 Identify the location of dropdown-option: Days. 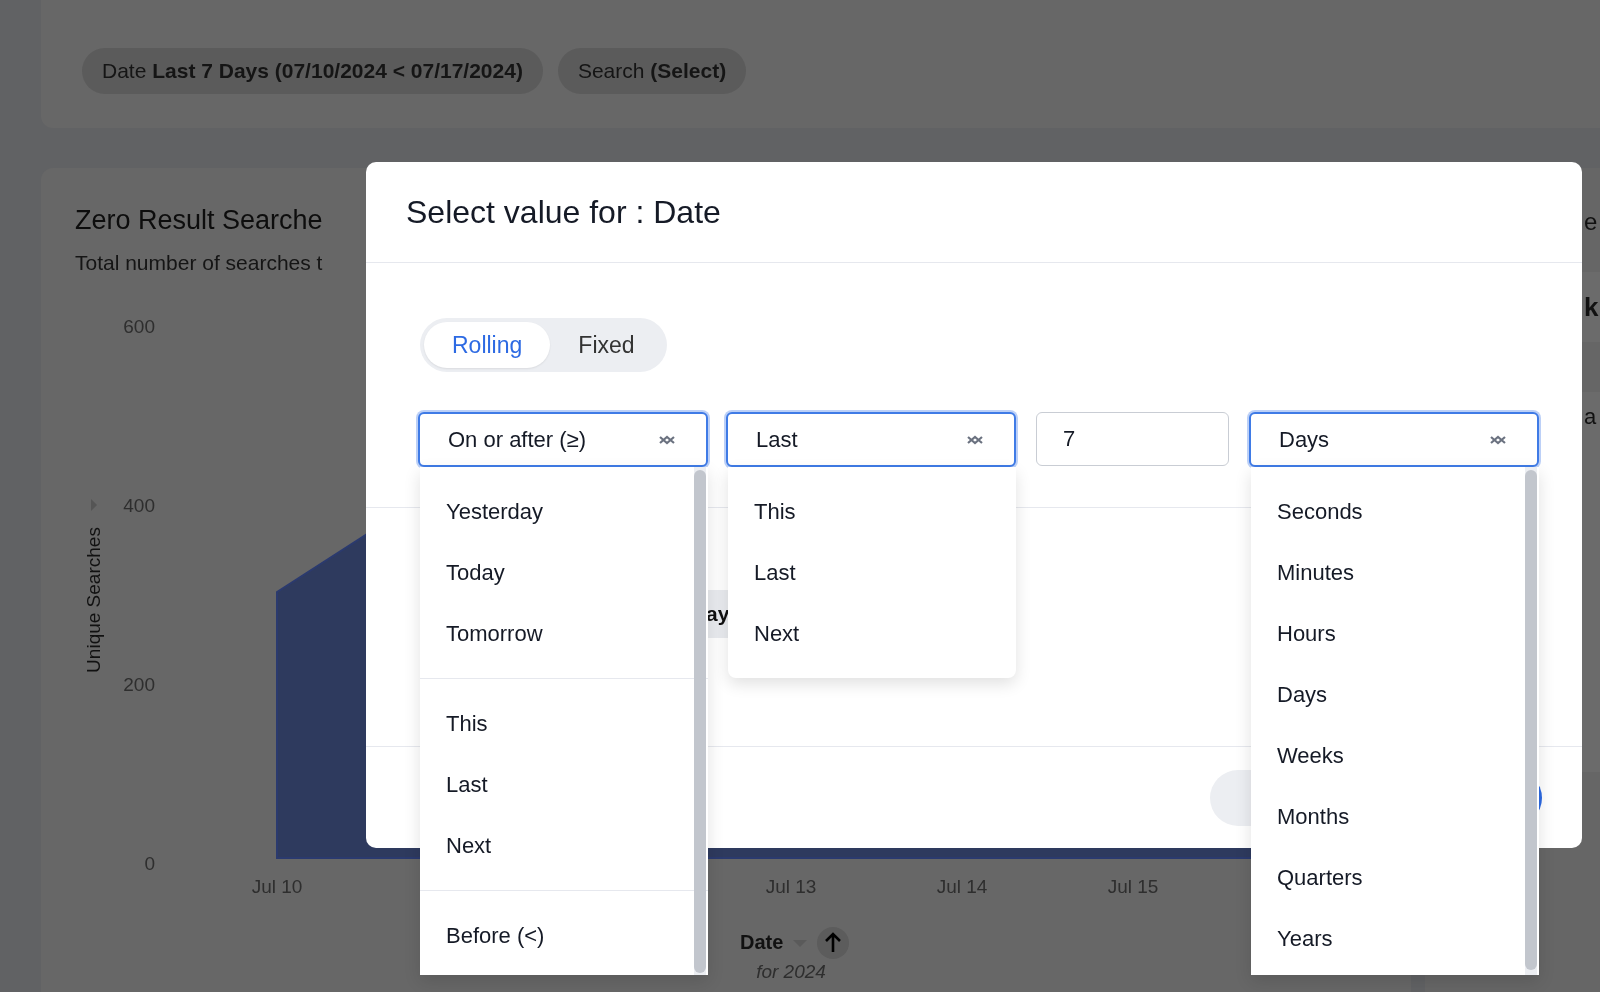
(1395, 694).